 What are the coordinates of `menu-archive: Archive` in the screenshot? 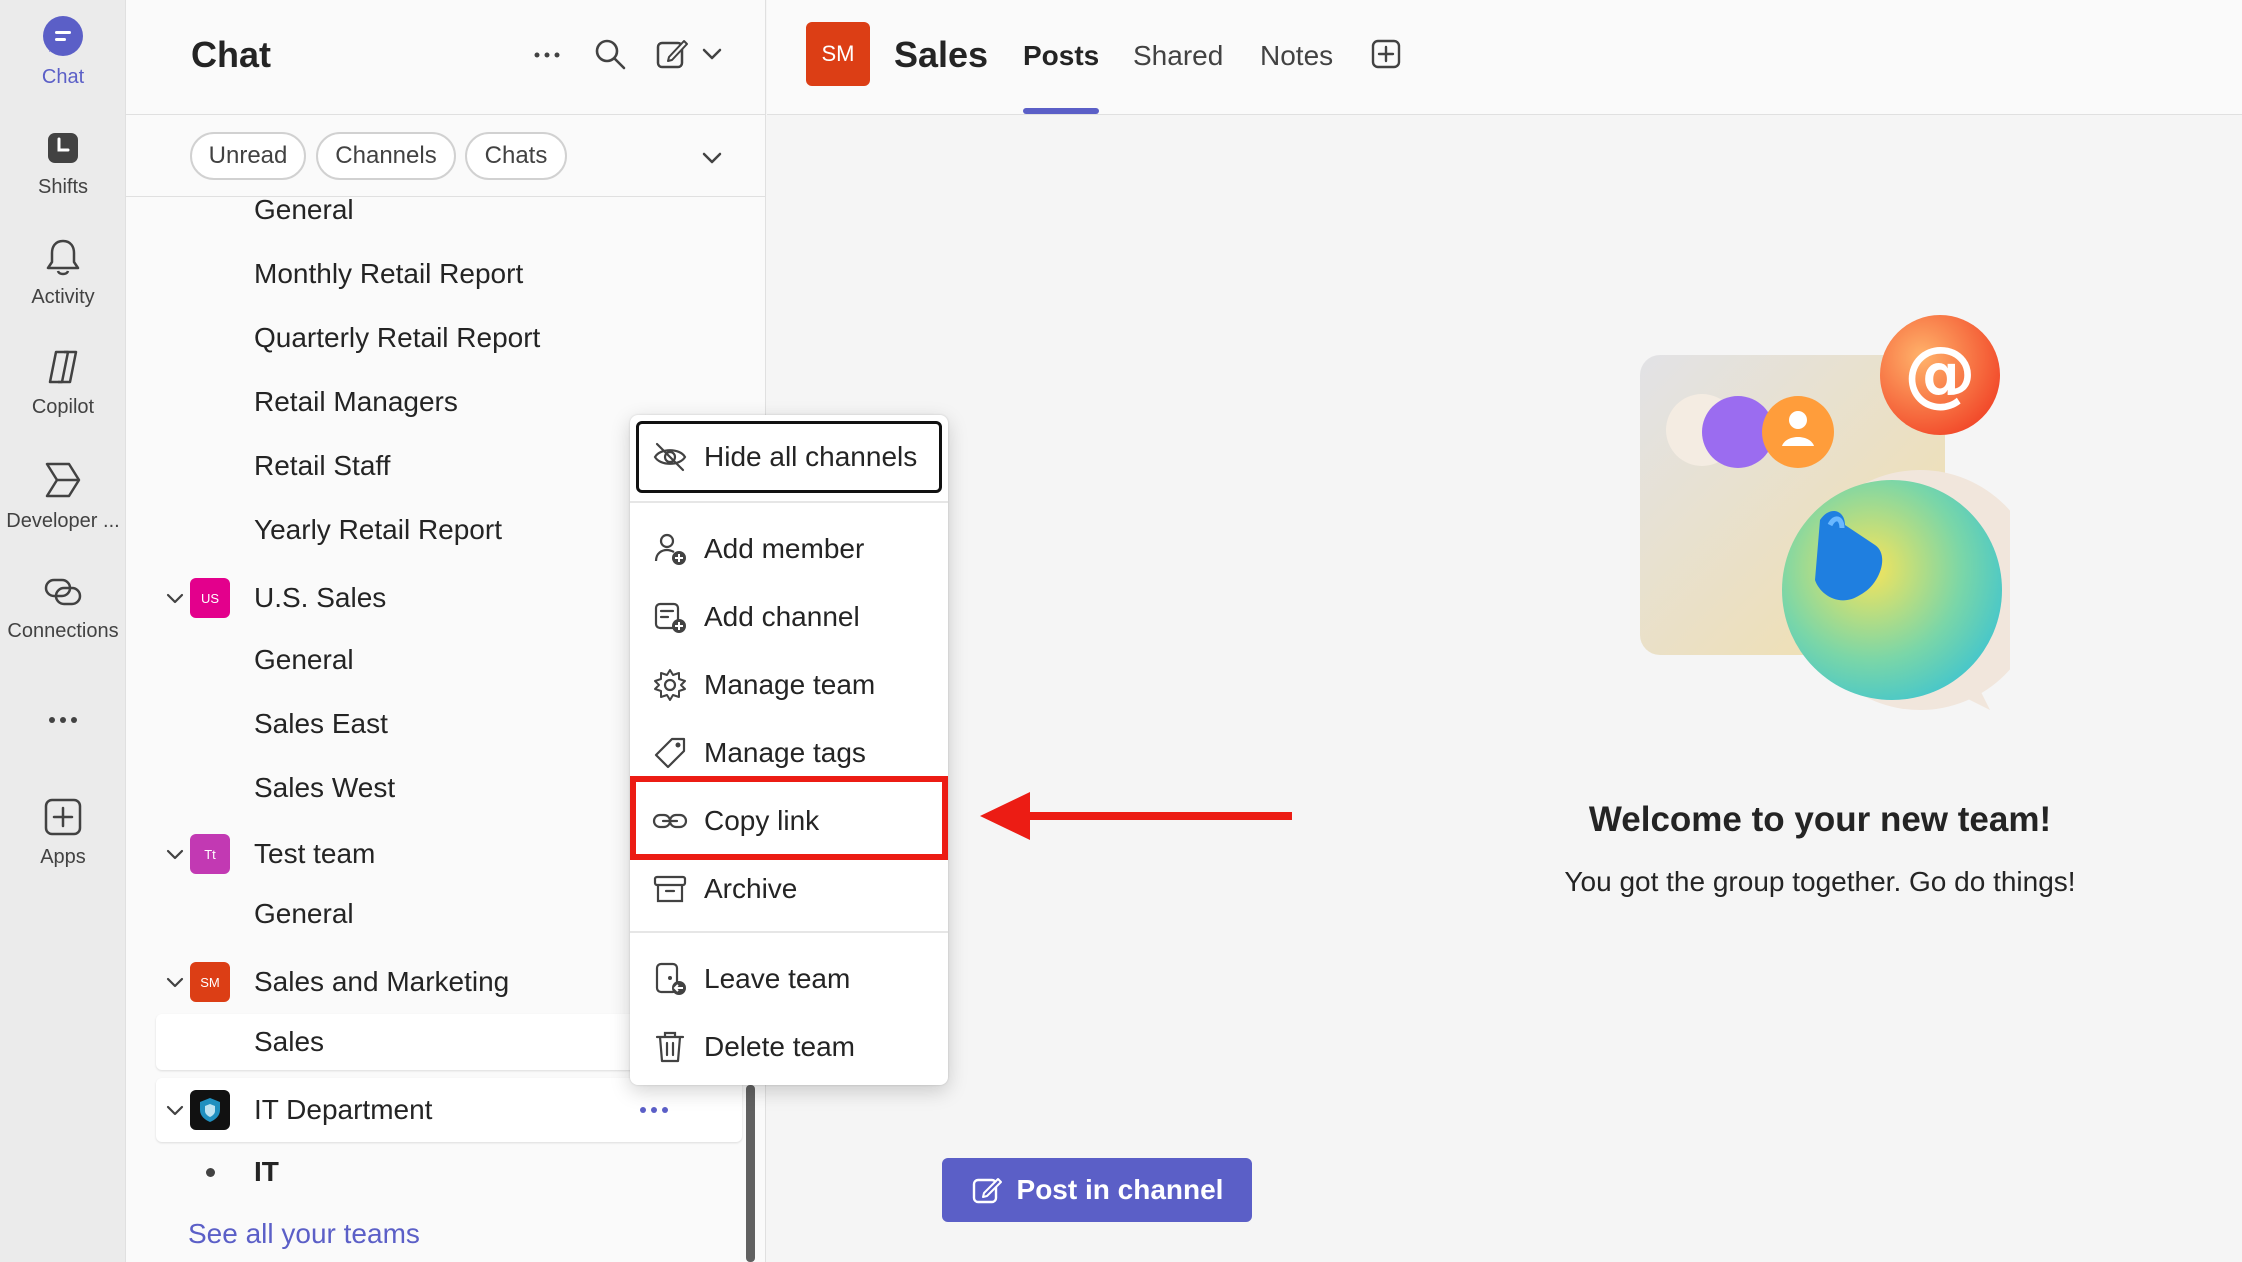 It's located at (789, 889).